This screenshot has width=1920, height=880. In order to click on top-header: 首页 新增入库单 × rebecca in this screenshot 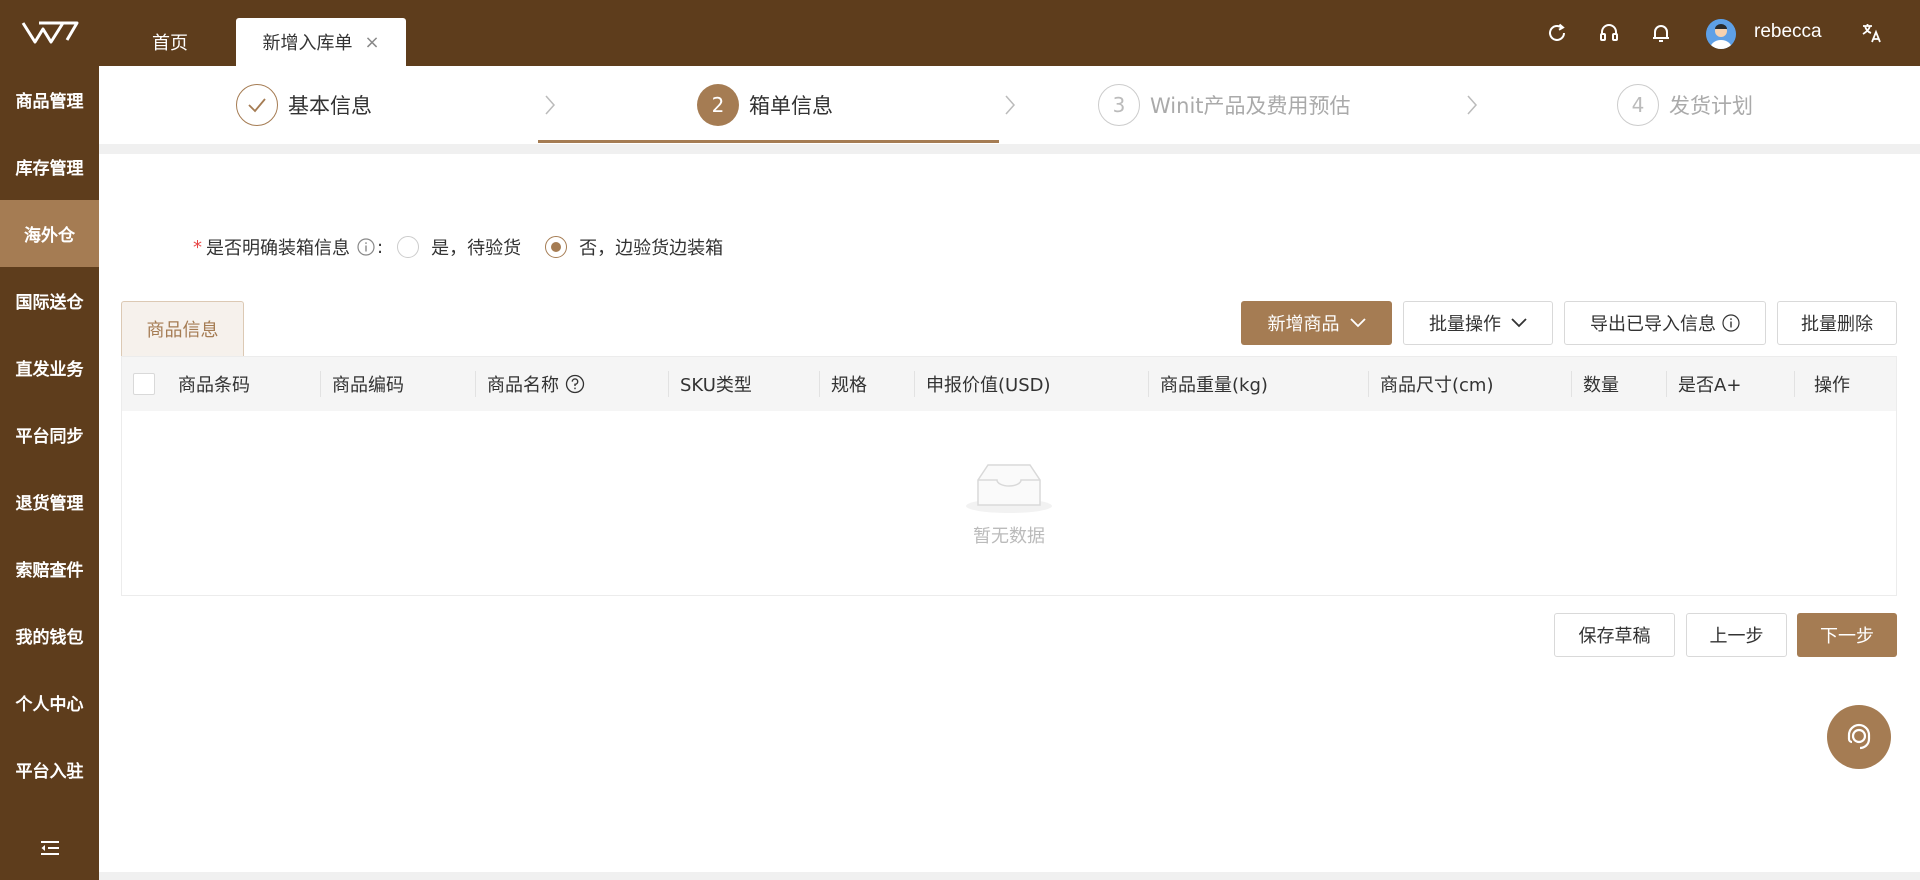, I will do `click(1009, 33)`.